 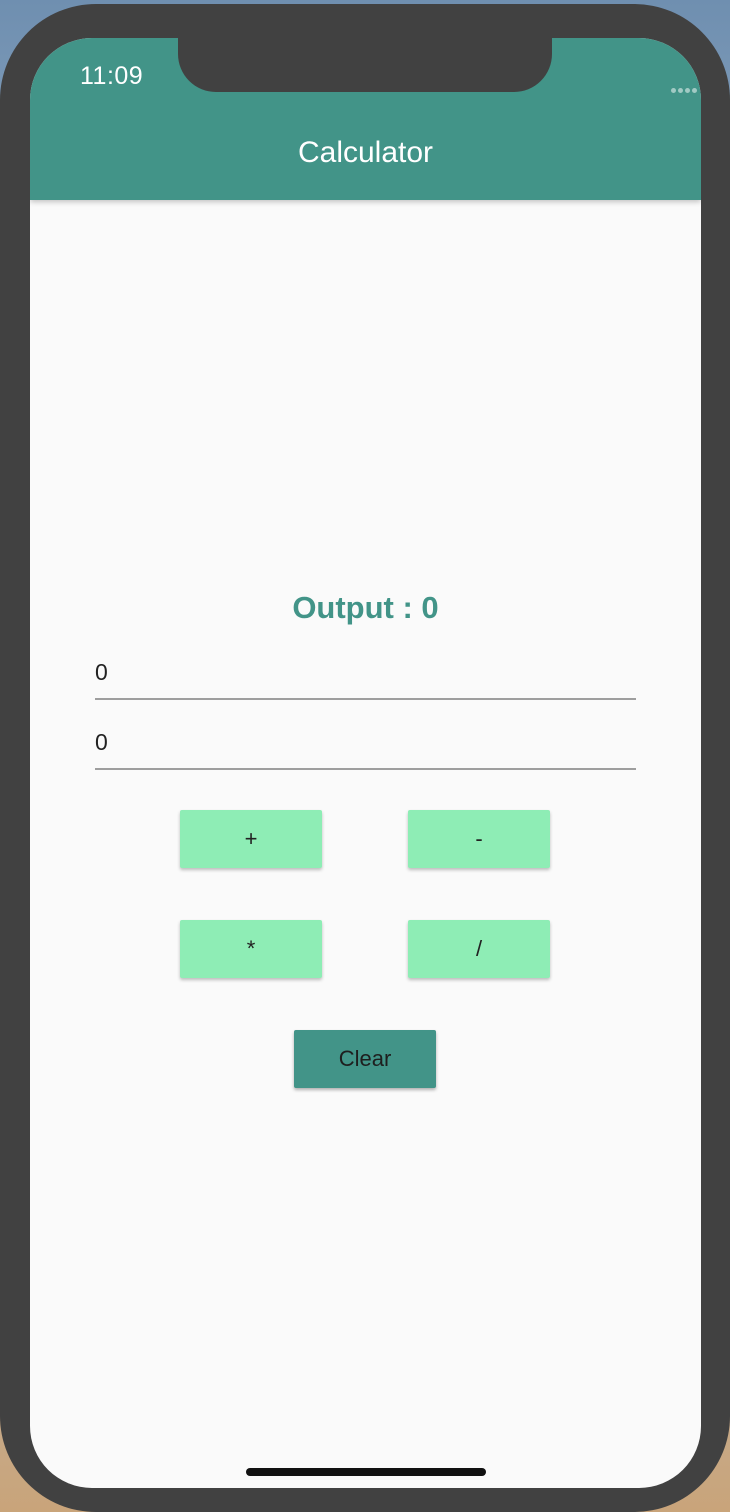 What do you see at coordinates (366, 1472) in the screenshot?
I see `home-indicator` at bounding box center [366, 1472].